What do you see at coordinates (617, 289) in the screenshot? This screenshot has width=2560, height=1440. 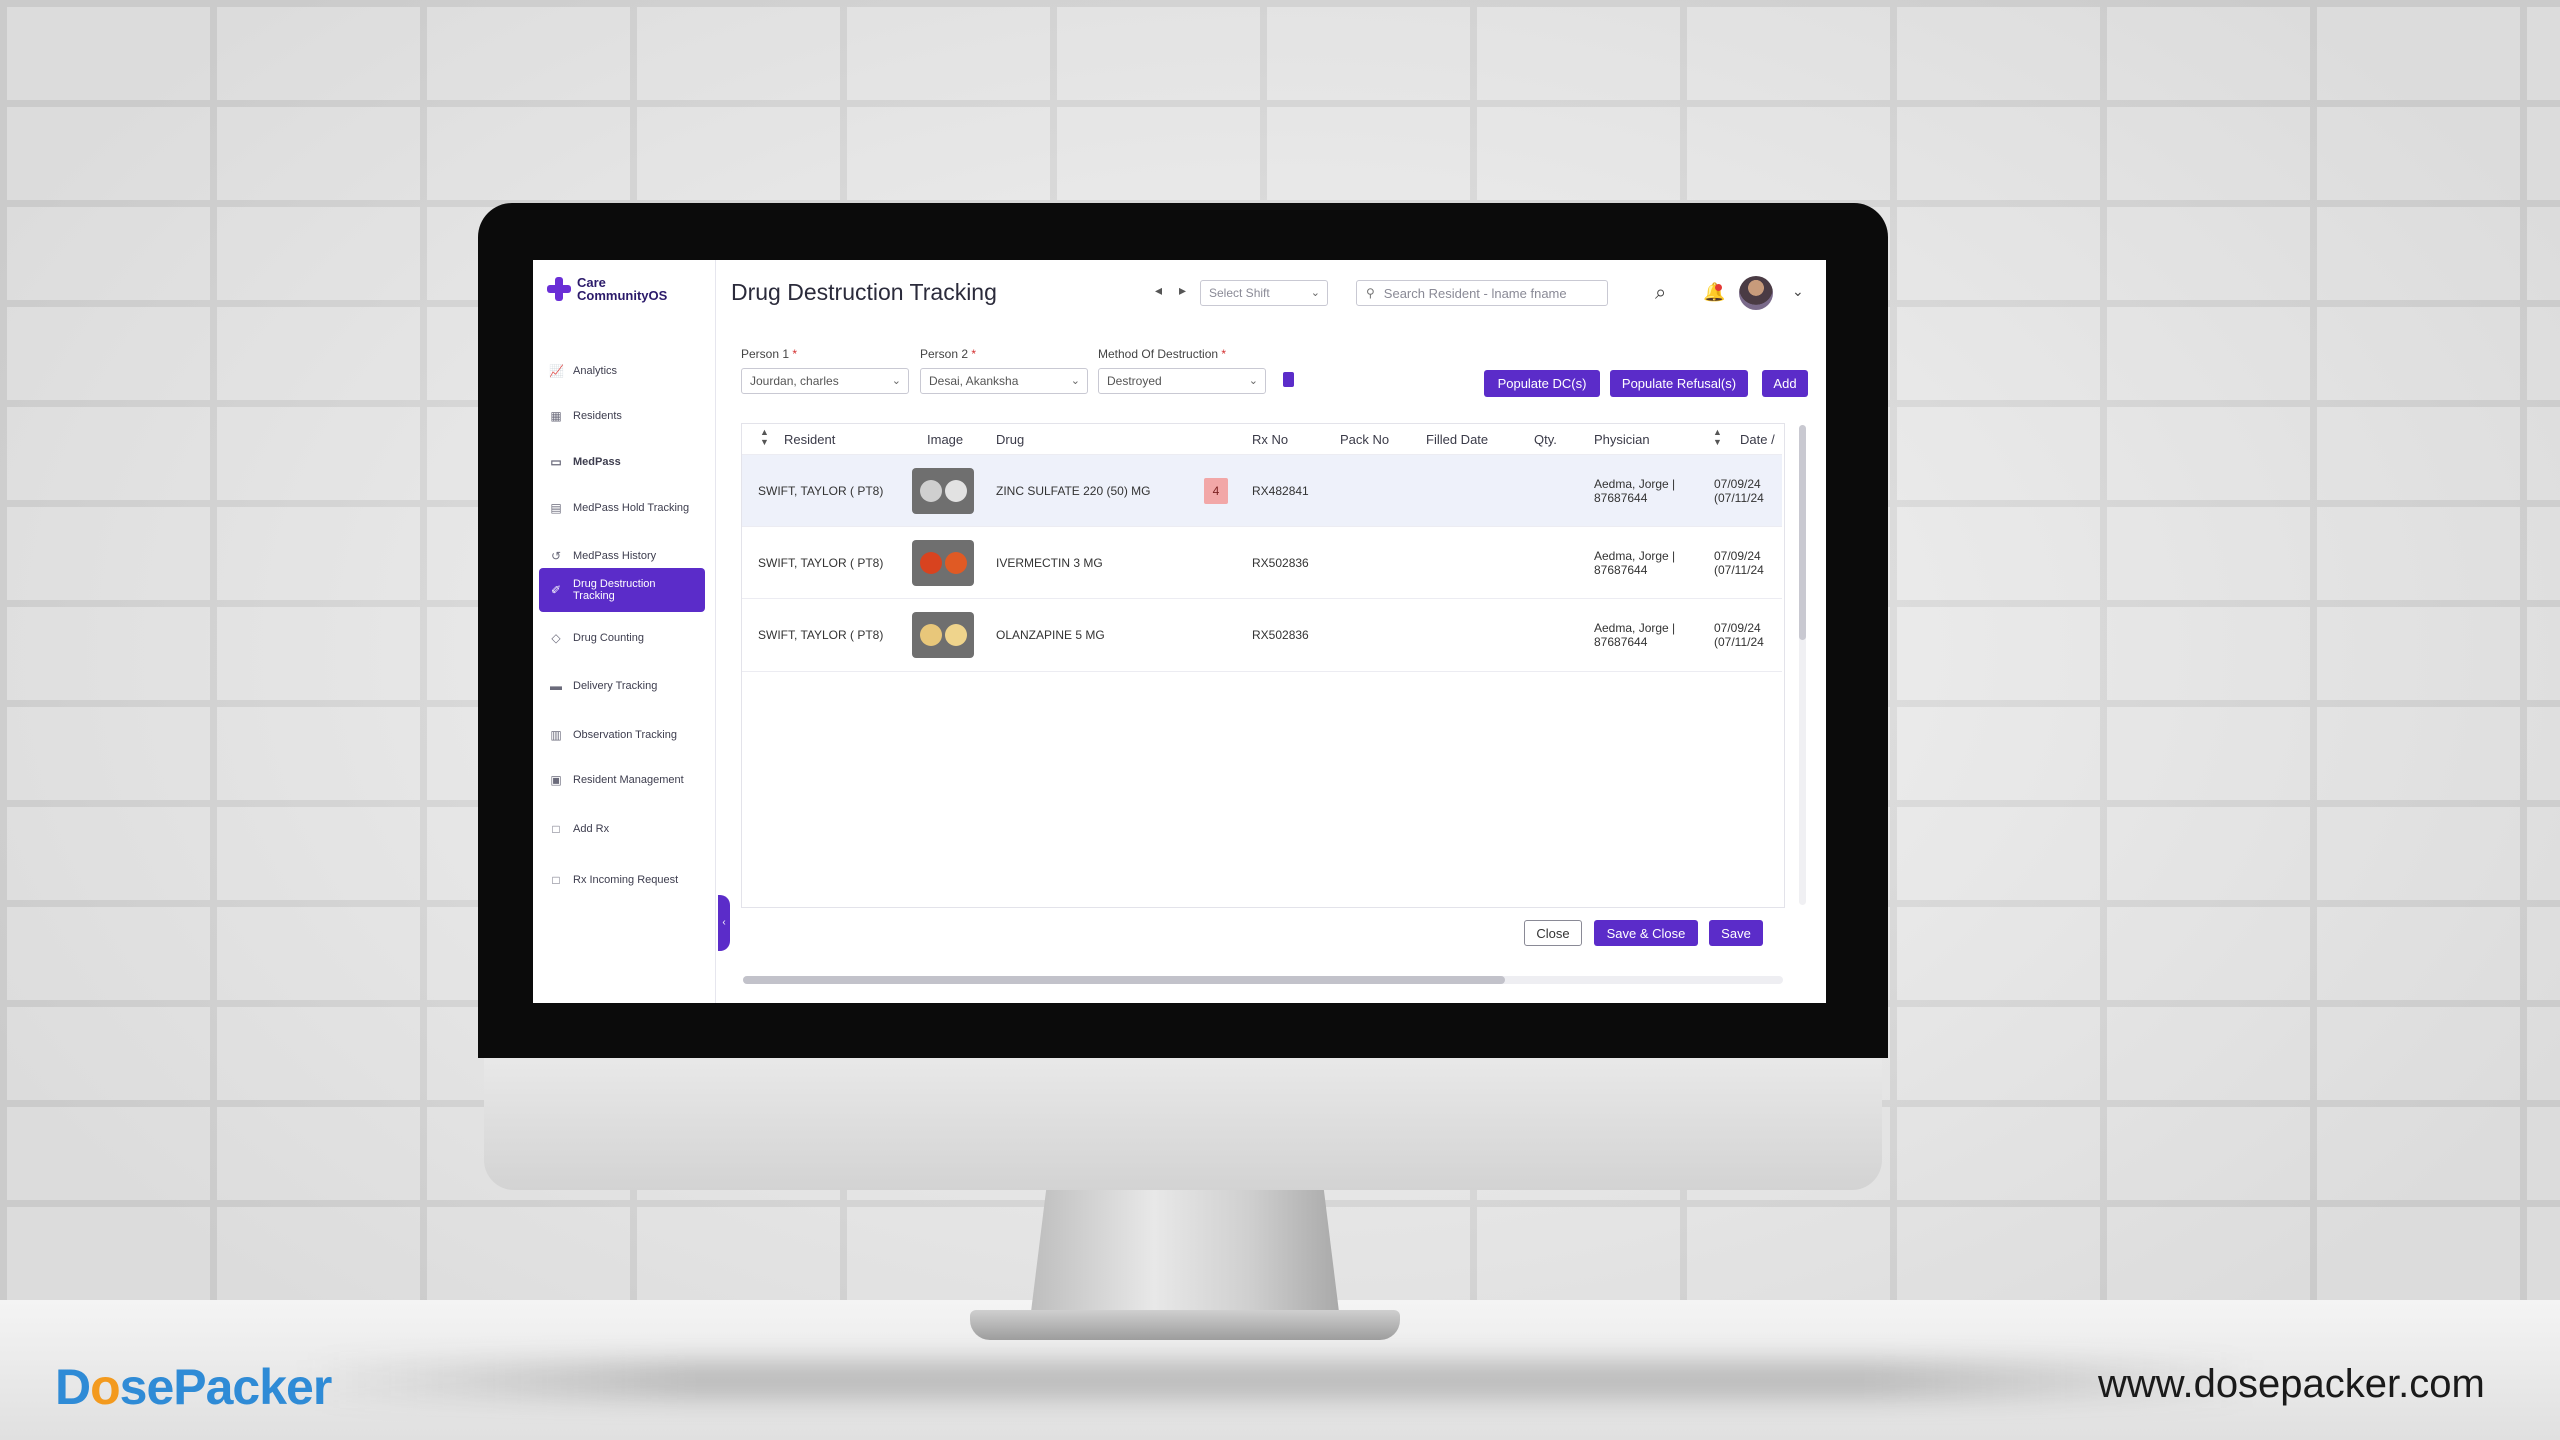 I see `app-logo: Care CommunityOS` at bounding box center [617, 289].